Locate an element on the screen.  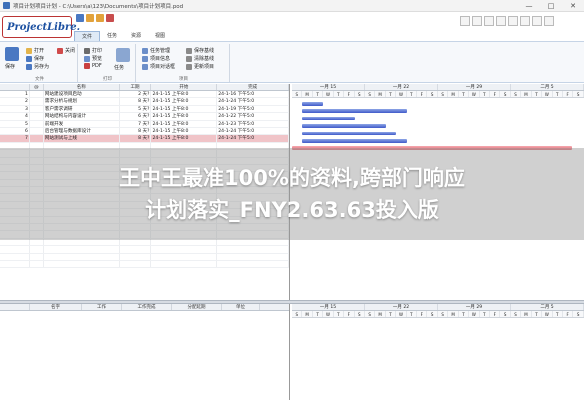
table-cell: 6 天? is located at coordinates (136, 116).